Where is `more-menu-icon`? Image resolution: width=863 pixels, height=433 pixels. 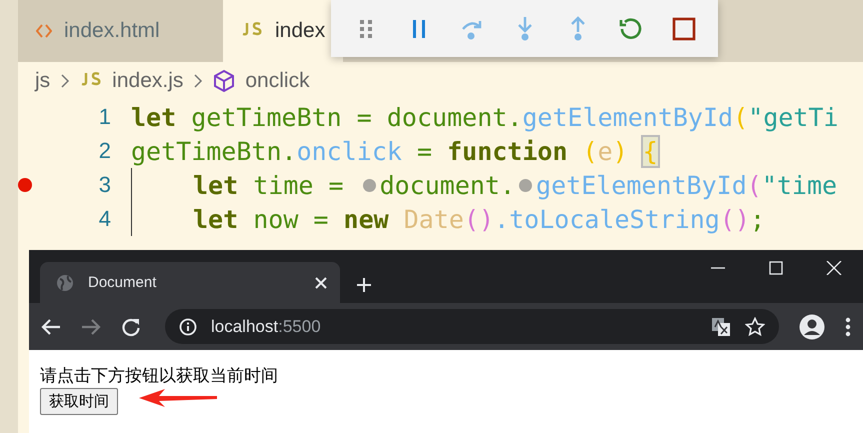
more-menu-icon is located at coordinates (848, 326).